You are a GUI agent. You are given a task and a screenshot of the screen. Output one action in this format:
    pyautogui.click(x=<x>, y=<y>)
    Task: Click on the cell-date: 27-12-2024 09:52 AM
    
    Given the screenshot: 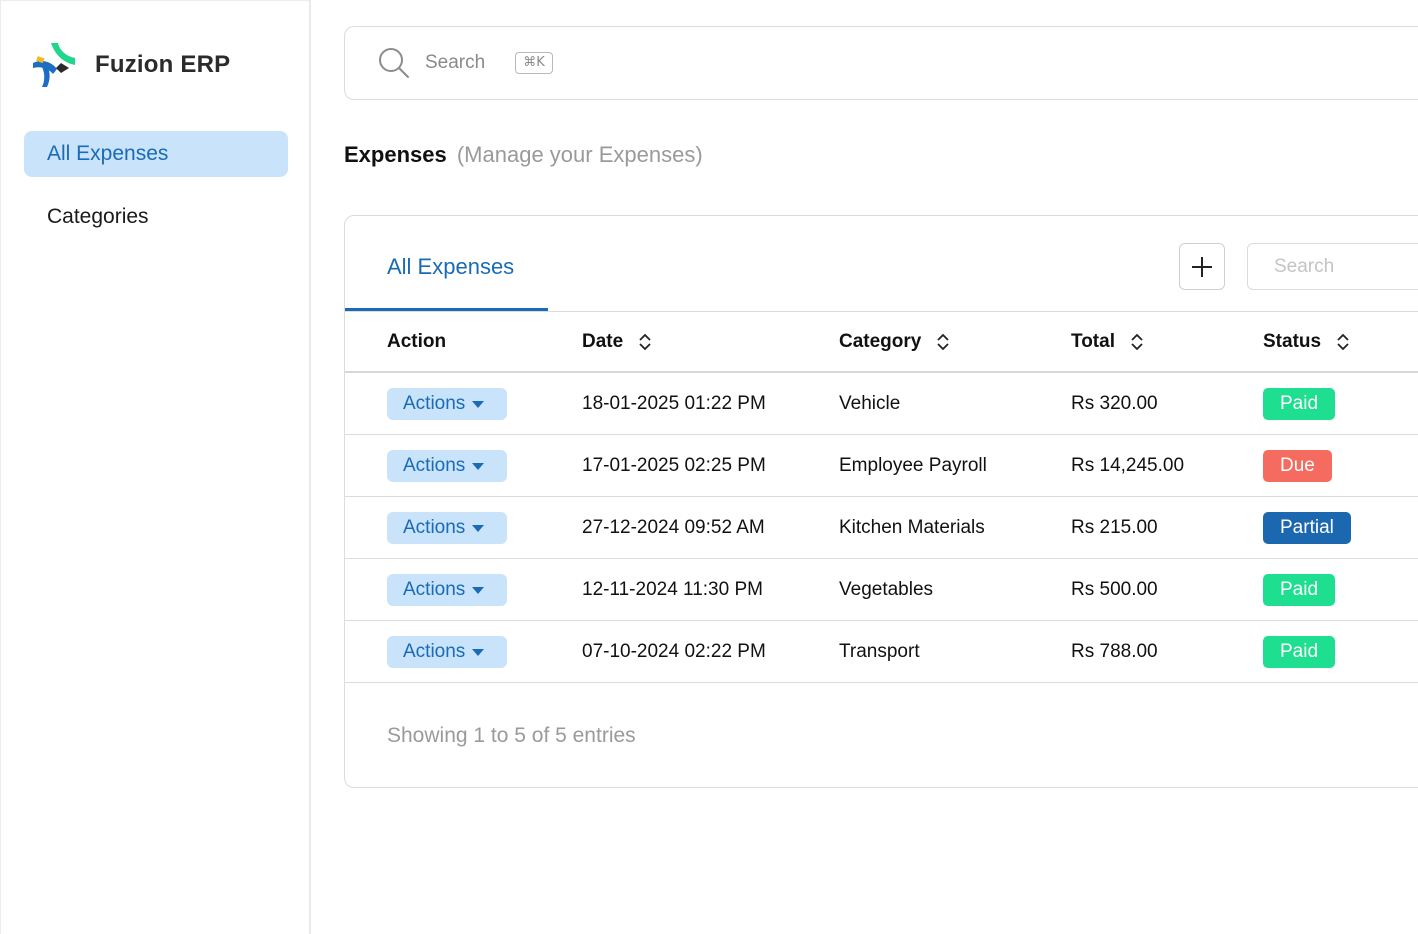 What is the action you would take?
    pyautogui.click(x=673, y=527)
    